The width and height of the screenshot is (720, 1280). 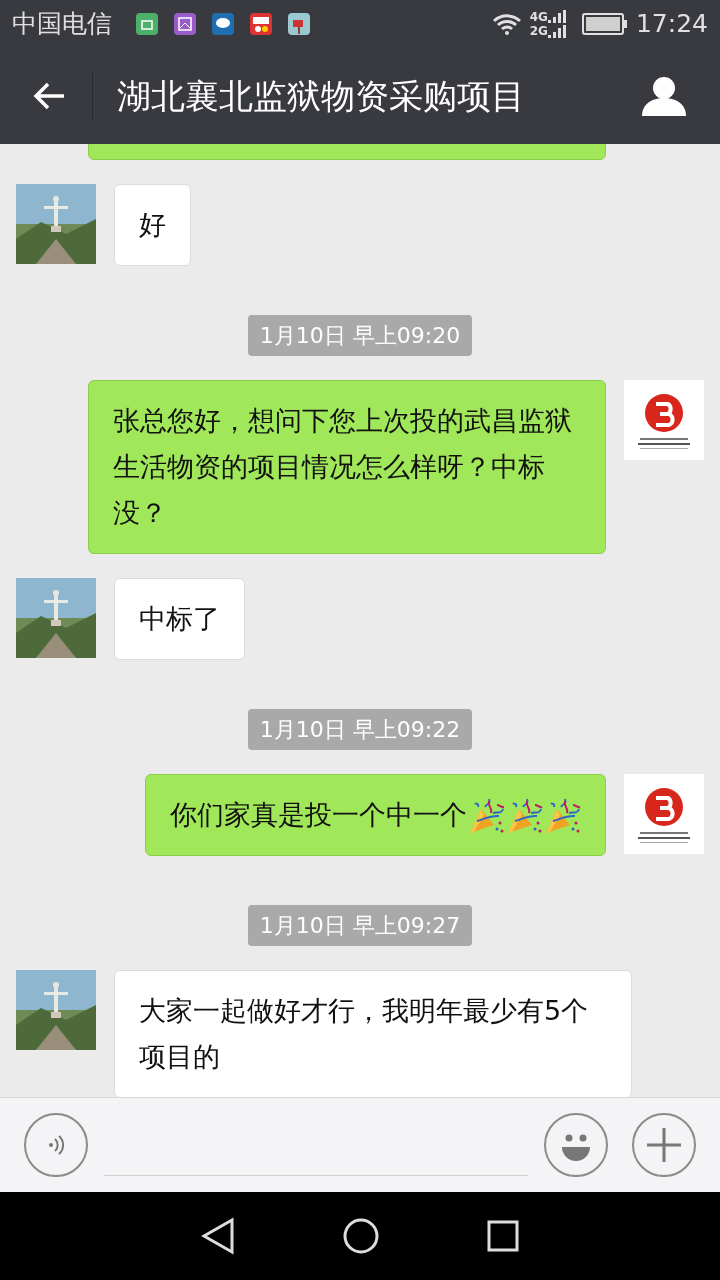 I want to click on triangle-back-icon, so click(x=218, y=1236).